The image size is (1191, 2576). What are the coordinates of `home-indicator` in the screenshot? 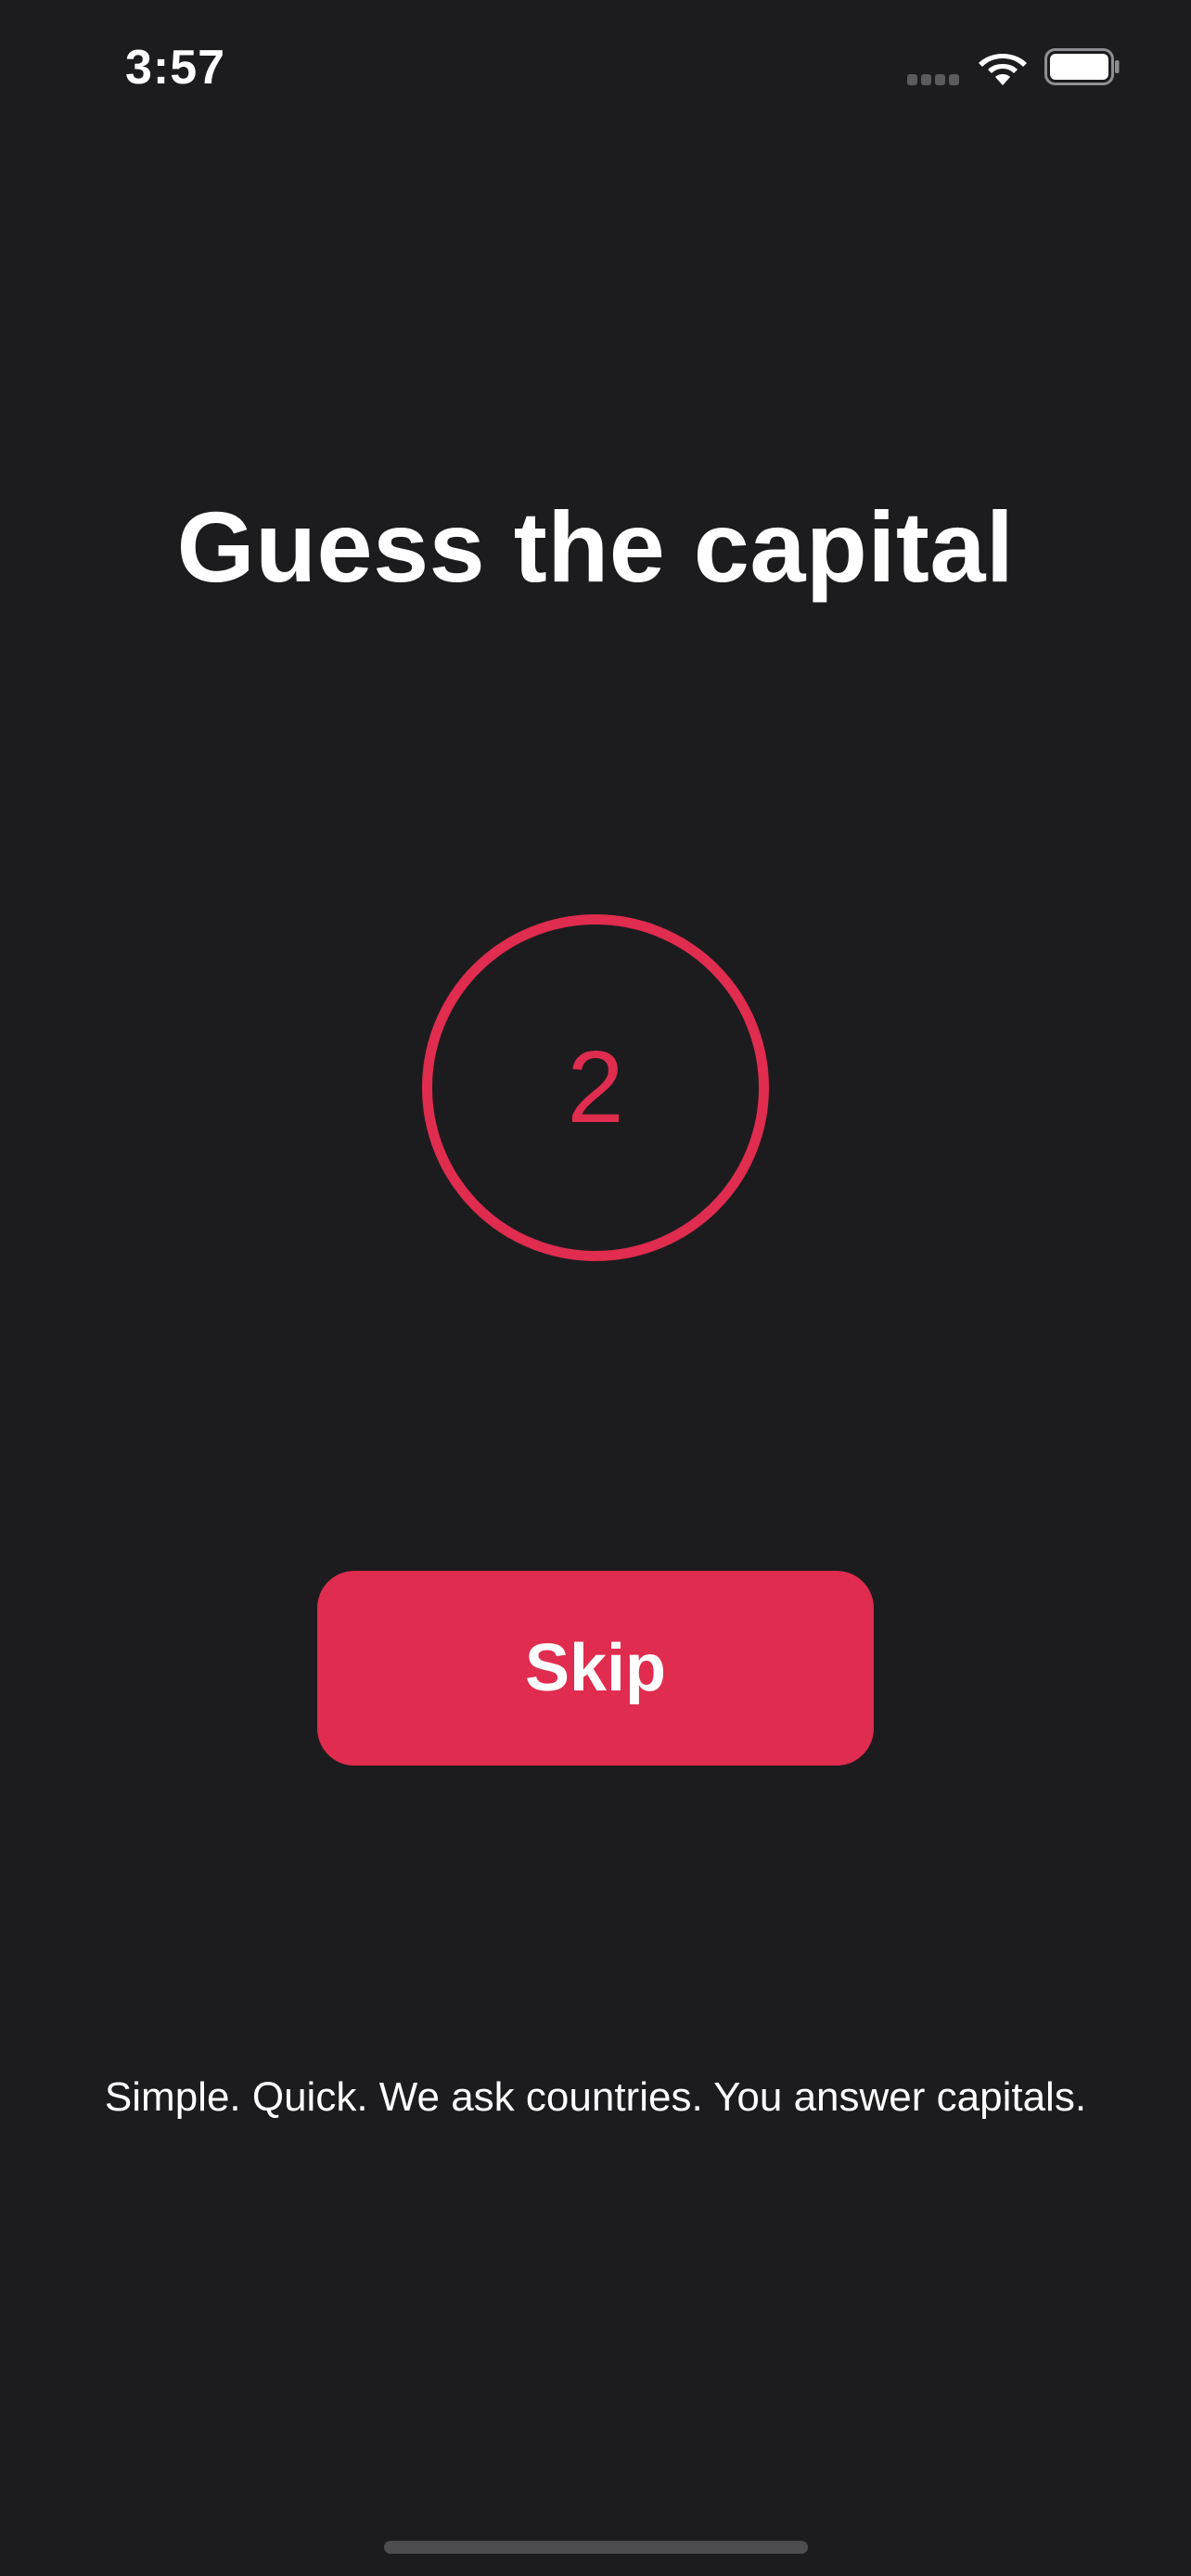 It's located at (596, 2547).